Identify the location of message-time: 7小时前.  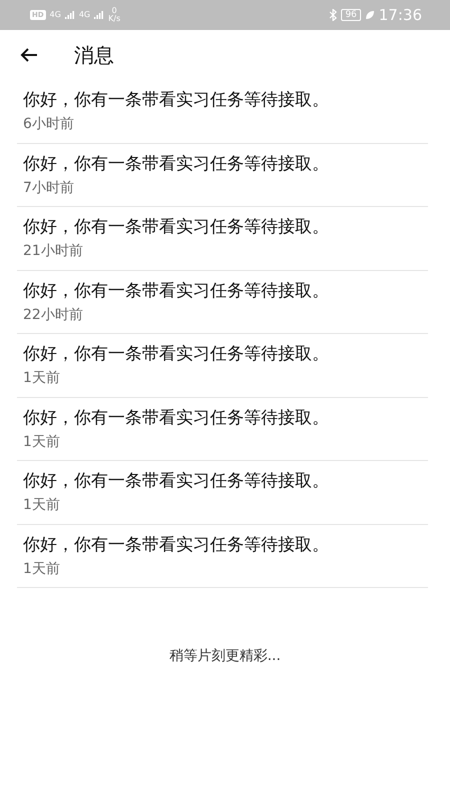
(48, 188).